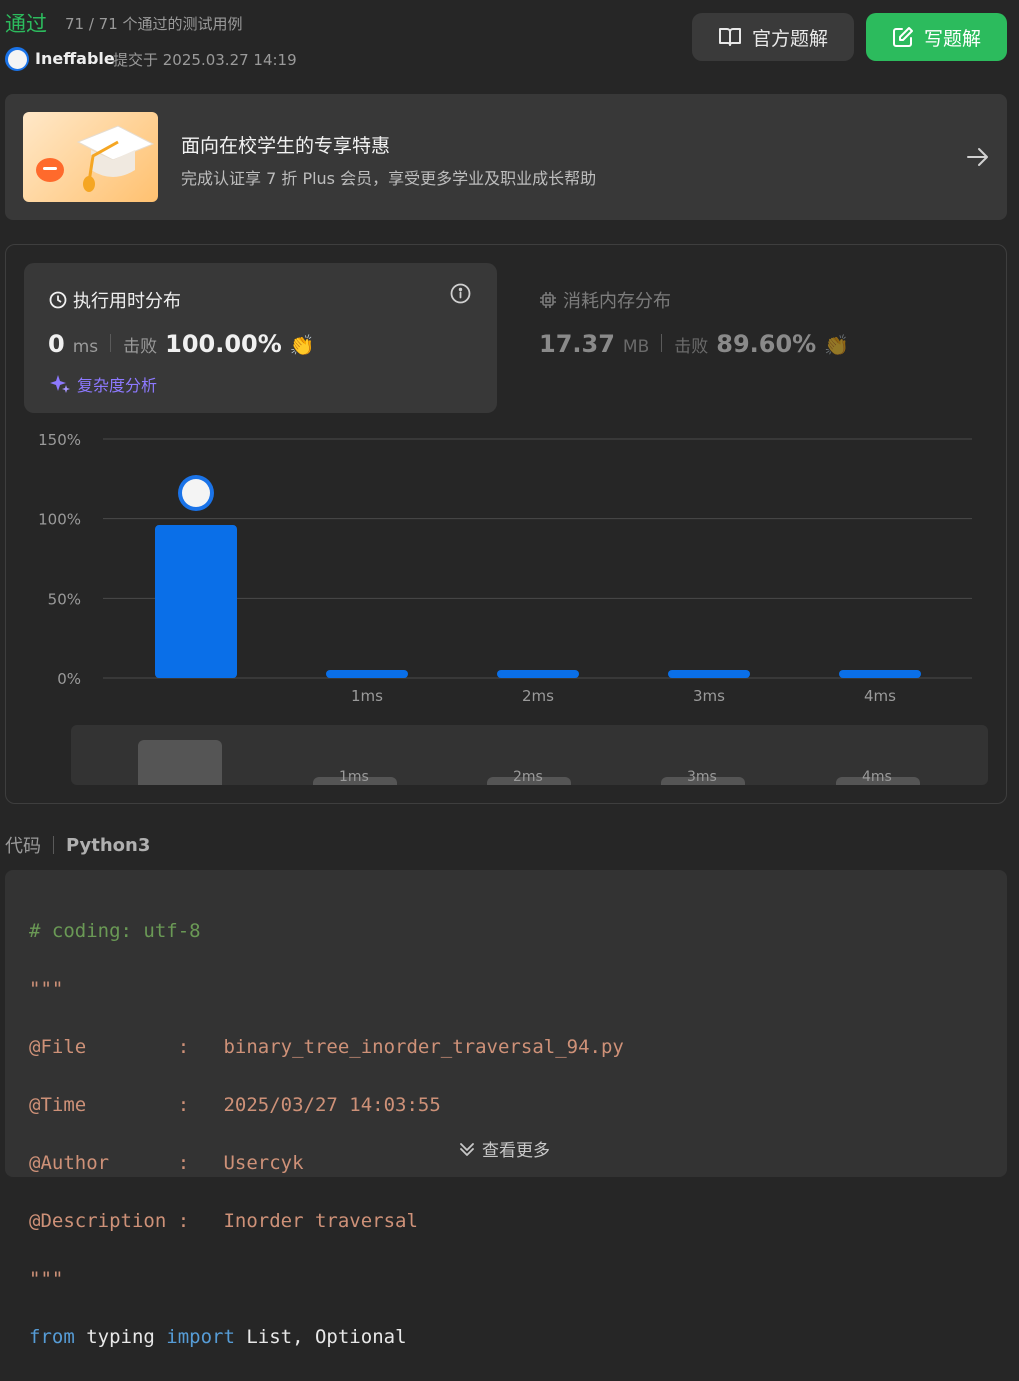  What do you see at coordinates (548, 300) in the screenshot?
I see `chip-icon` at bounding box center [548, 300].